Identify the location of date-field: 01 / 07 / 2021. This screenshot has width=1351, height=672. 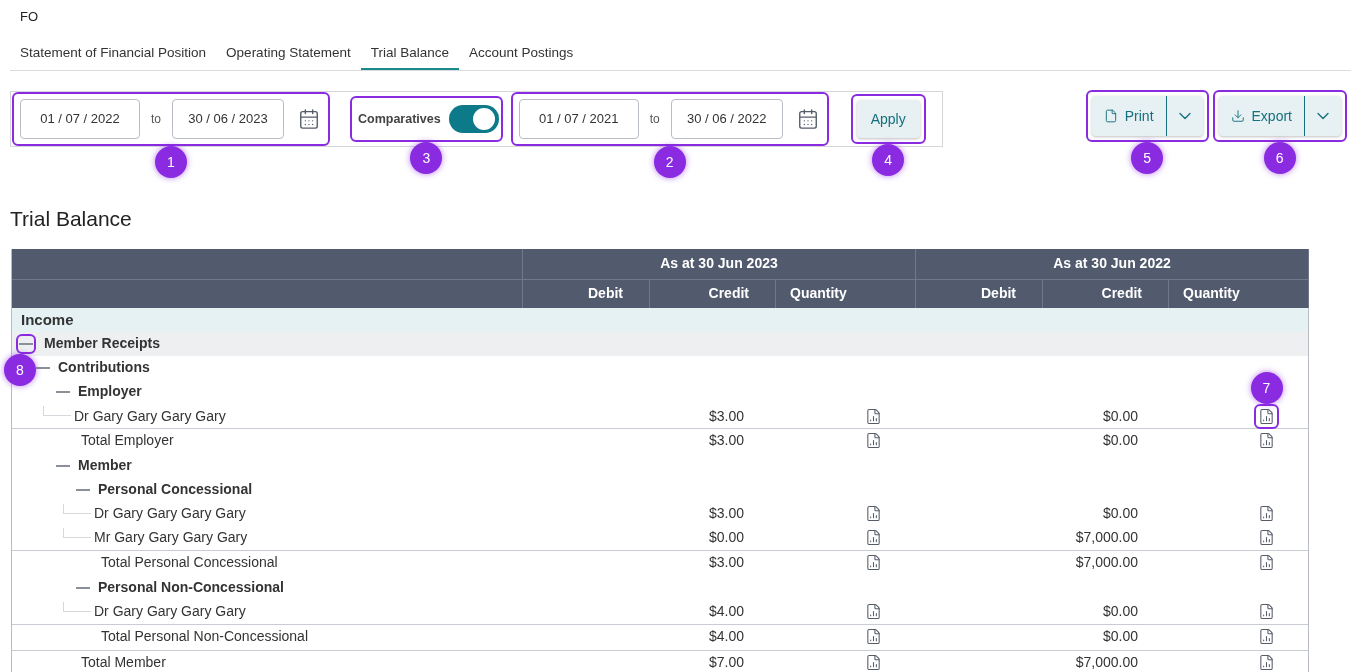
(578, 119).